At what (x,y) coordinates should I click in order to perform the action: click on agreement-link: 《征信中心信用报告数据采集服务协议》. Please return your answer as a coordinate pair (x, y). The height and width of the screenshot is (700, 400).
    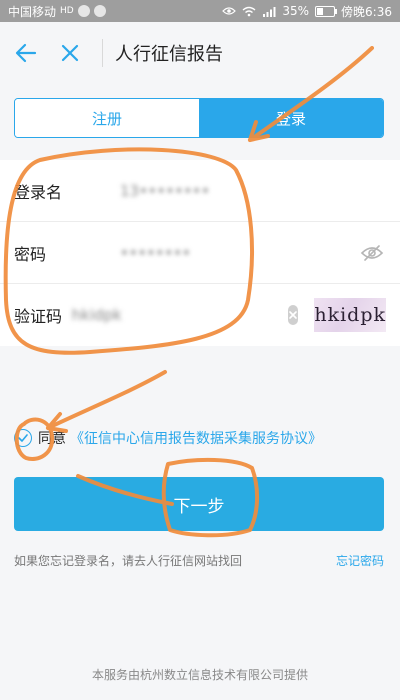
    Looking at the image, I should click on (196, 438).